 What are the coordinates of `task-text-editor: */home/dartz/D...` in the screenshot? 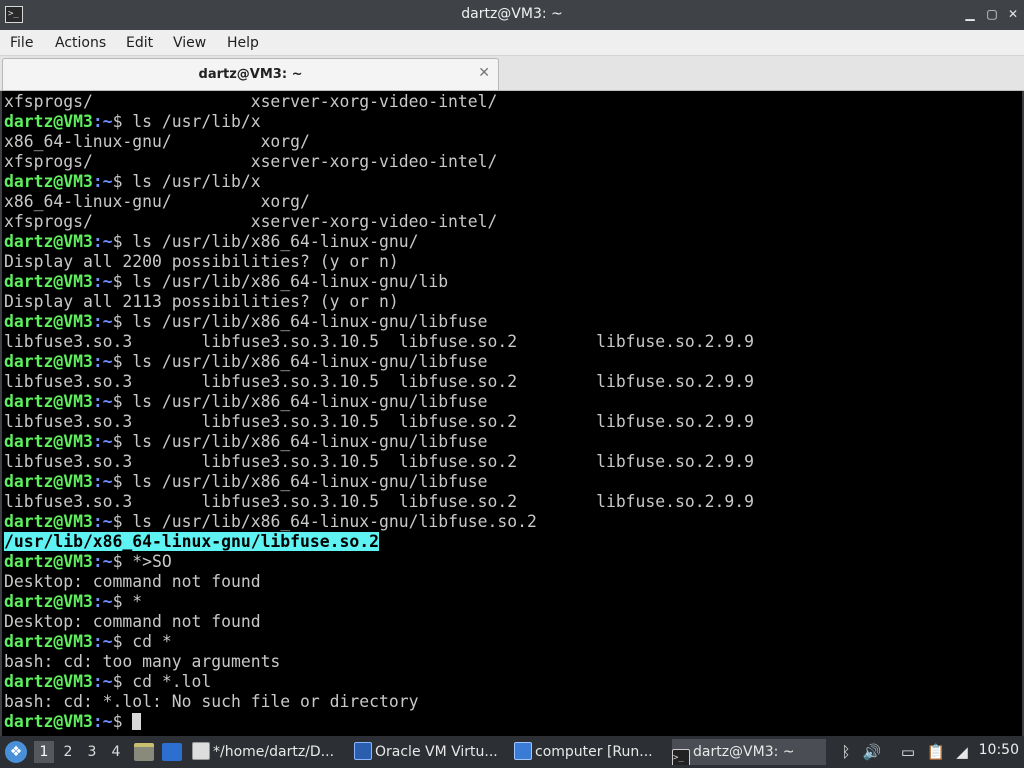 It's located at (271, 752).